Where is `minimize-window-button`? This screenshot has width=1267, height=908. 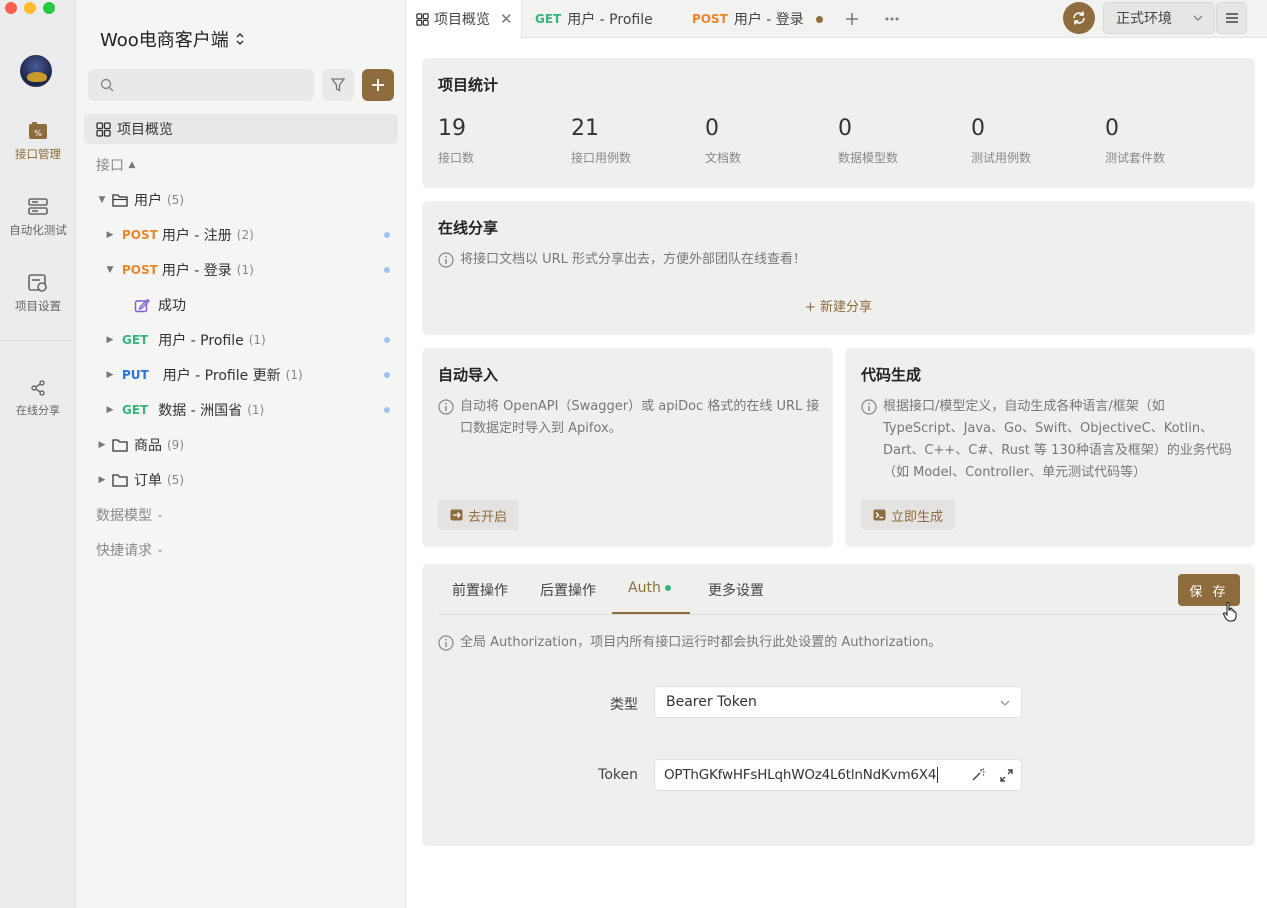 minimize-window-button is located at coordinates (30, 8).